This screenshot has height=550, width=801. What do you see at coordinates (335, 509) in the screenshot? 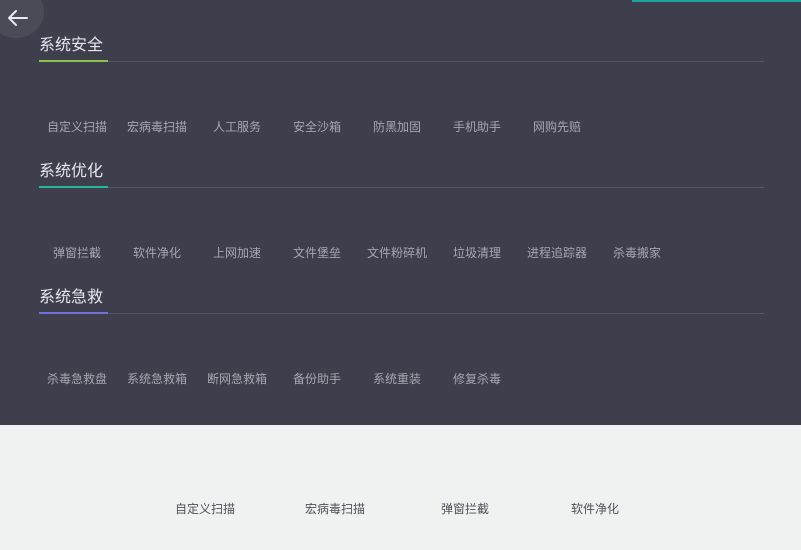
I see `bottom-item-macro-virus-scan: 宏病毒扫描` at bounding box center [335, 509].